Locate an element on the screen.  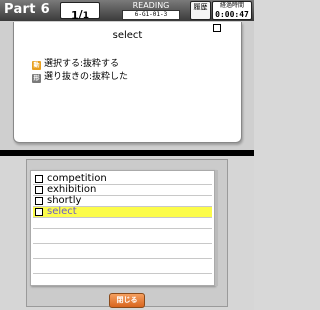
card-checkbox is located at coordinates (217, 28).